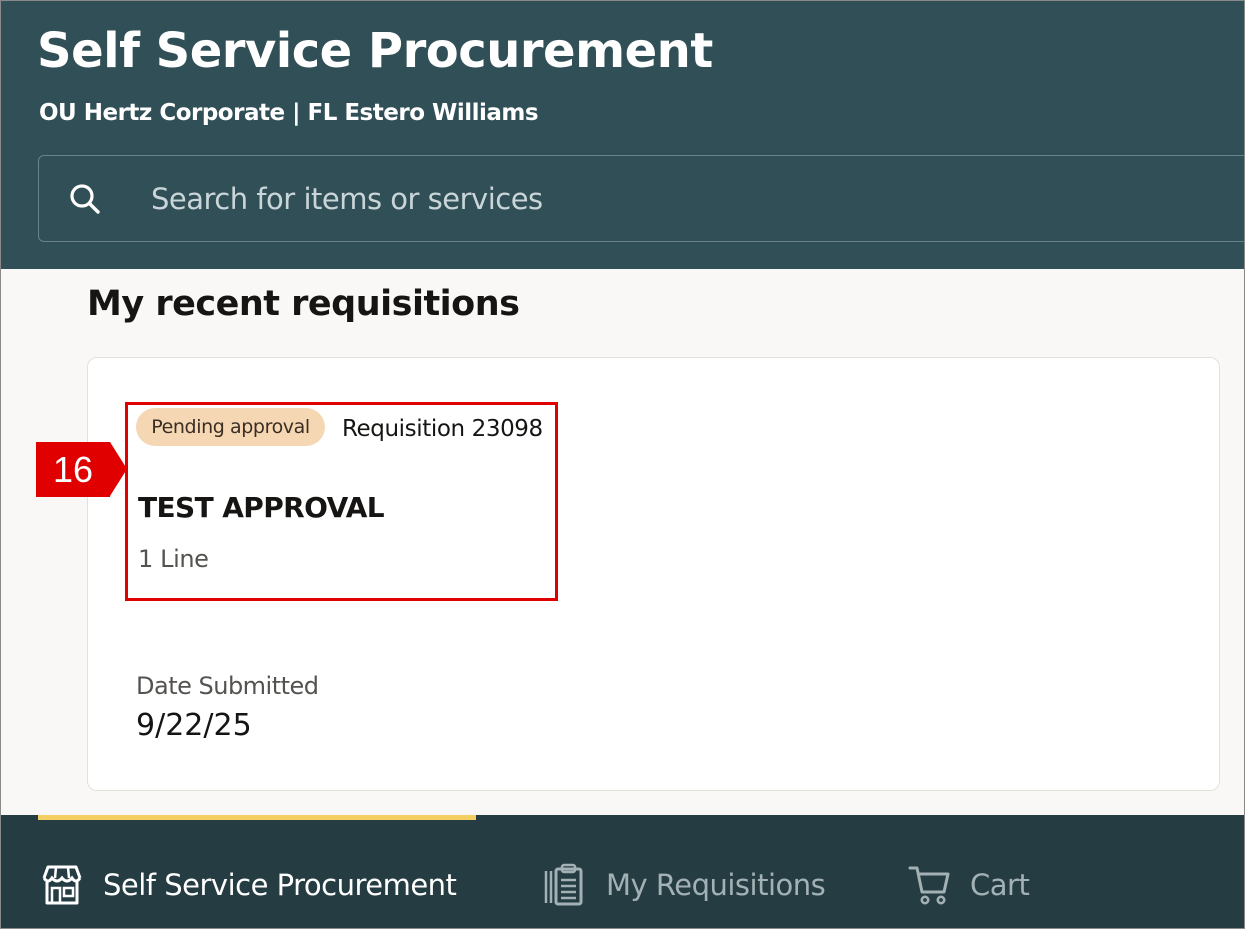 Image resolution: width=1245 pixels, height=929 pixels. What do you see at coordinates (173, 559) in the screenshot?
I see `requisition-line-count: 1 Line` at bounding box center [173, 559].